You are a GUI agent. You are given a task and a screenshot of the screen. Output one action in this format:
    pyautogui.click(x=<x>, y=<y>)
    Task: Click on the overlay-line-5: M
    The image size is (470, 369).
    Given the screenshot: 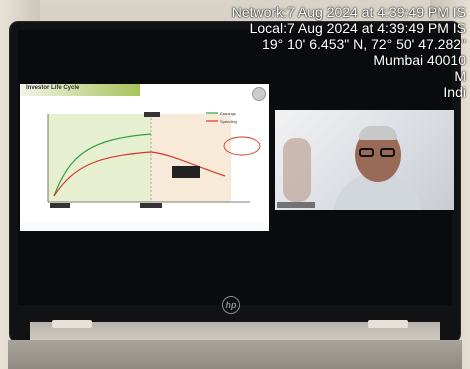 What is the action you would take?
    pyautogui.click(x=460, y=76)
    